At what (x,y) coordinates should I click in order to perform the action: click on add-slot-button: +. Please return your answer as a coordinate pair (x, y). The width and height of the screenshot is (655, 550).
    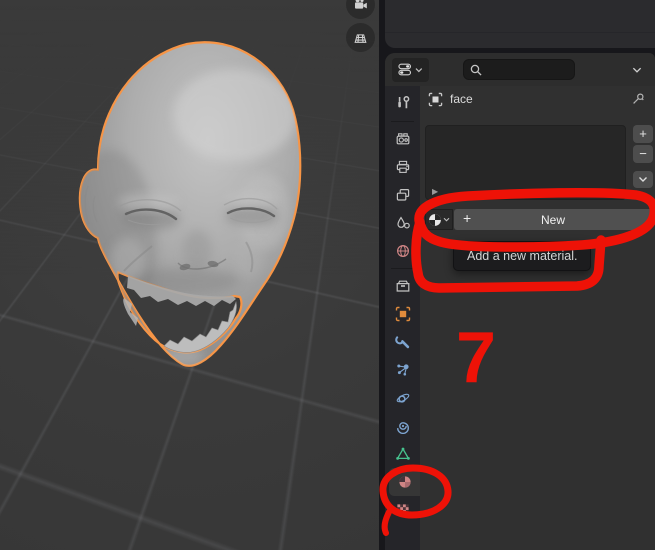
    Looking at the image, I should click on (643, 134).